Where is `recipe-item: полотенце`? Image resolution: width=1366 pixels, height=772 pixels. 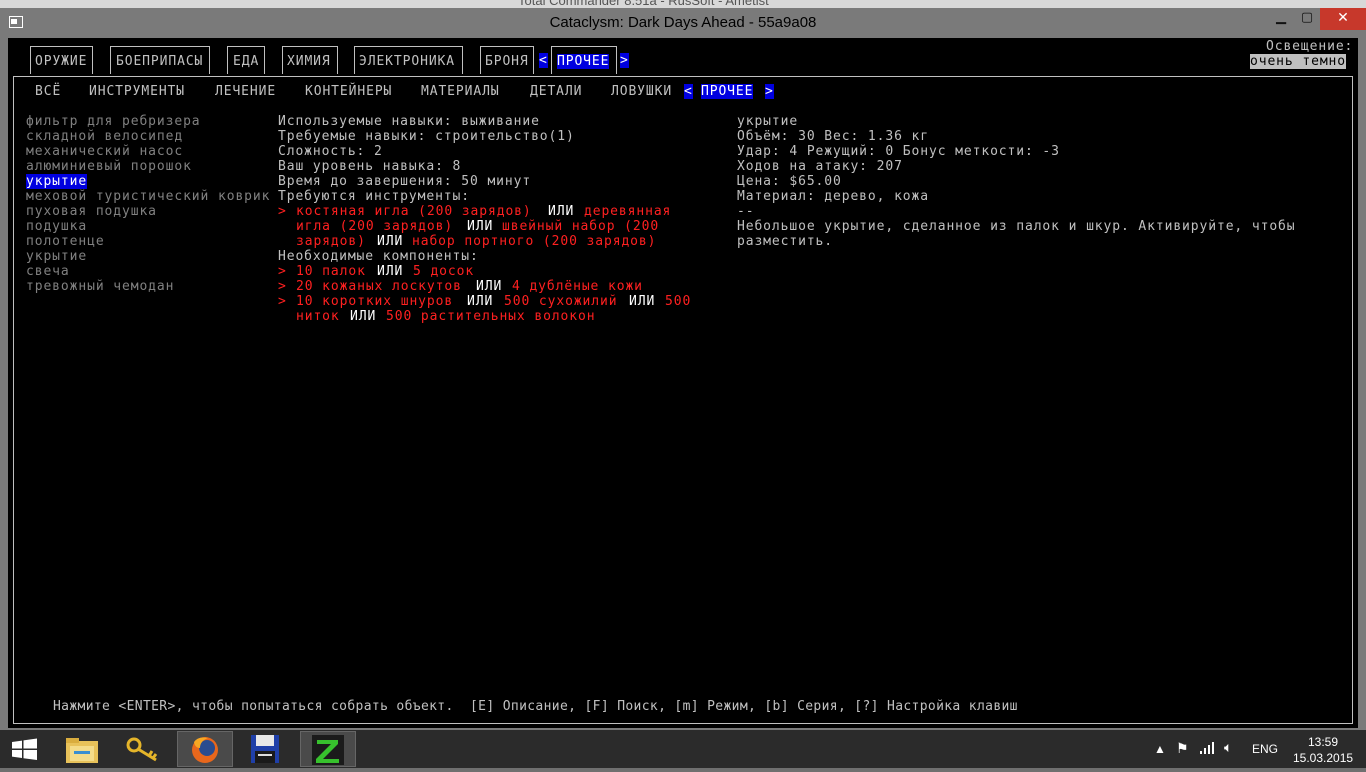 recipe-item: полотенце is located at coordinates (65, 241).